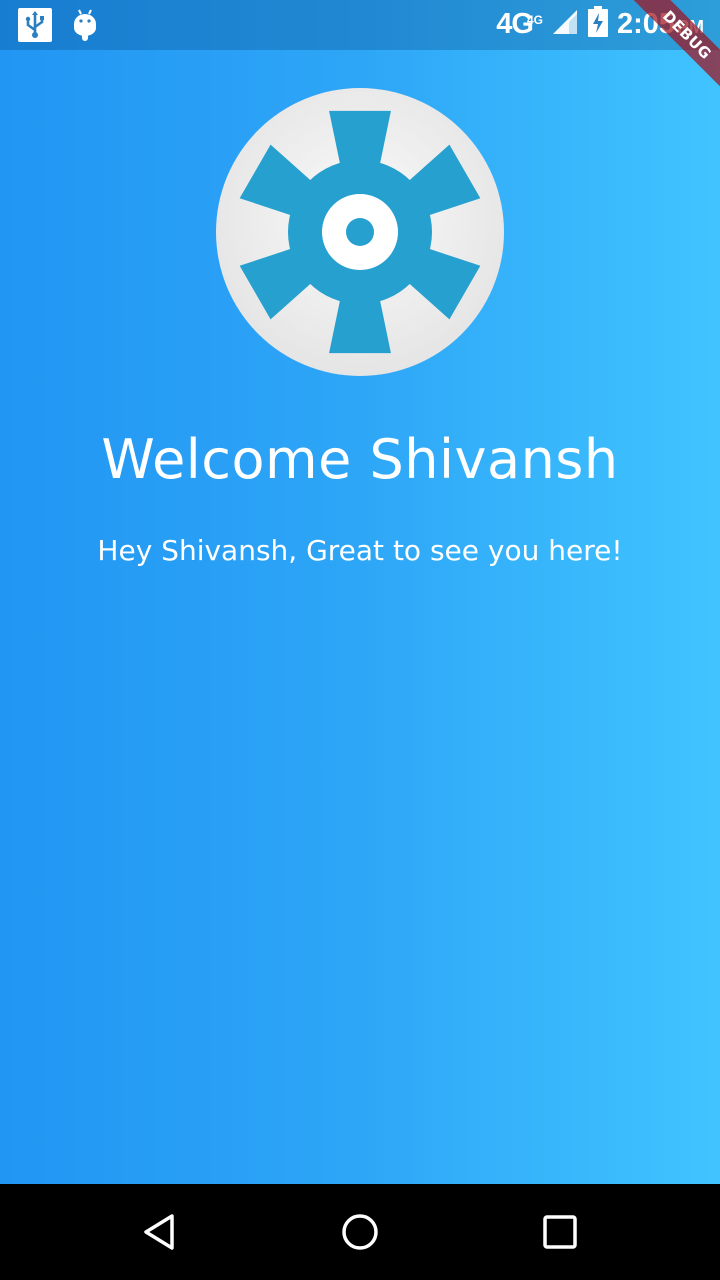 The height and width of the screenshot is (1280, 720). I want to click on navigation-bar, so click(360, 1232).